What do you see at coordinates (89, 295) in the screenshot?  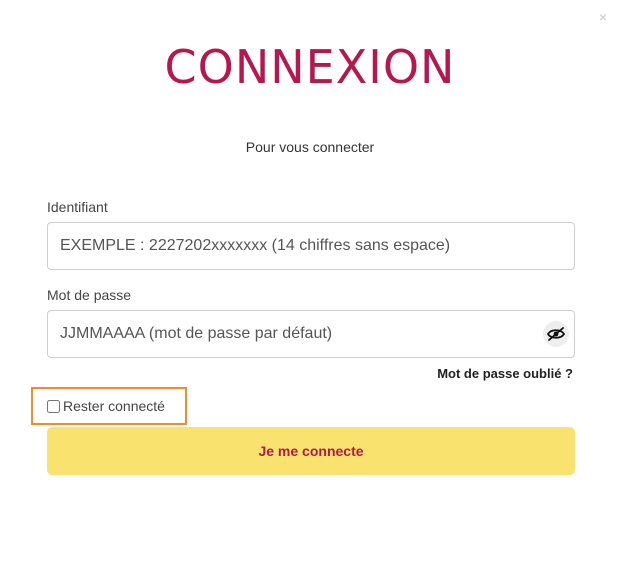 I see `password-label: Mot de passe` at bounding box center [89, 295].